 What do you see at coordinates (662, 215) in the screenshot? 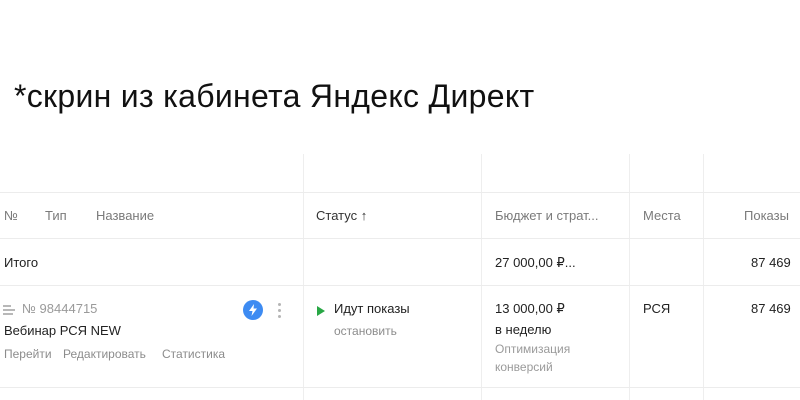
I see `column-header-places: Места` at bounding box center [662, 215].